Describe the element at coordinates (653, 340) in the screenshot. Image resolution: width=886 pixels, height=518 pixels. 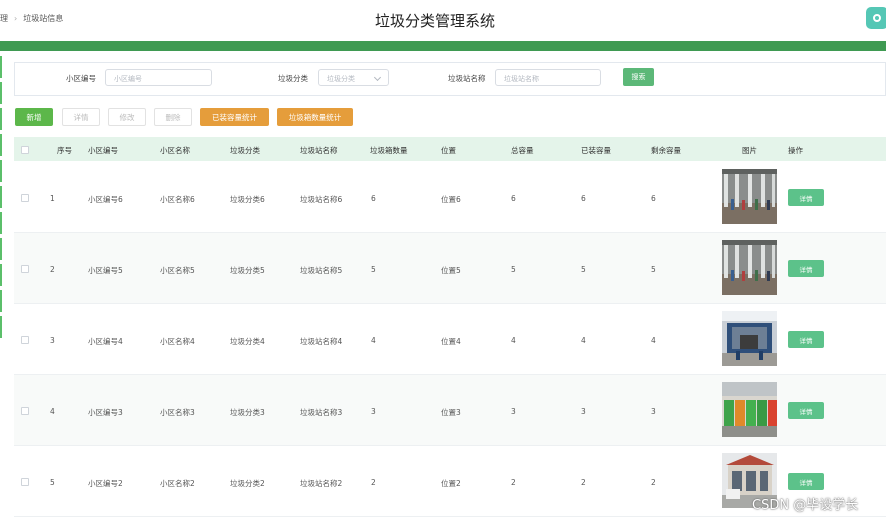
I see `cell-remaining-capacity: 4` at that location.